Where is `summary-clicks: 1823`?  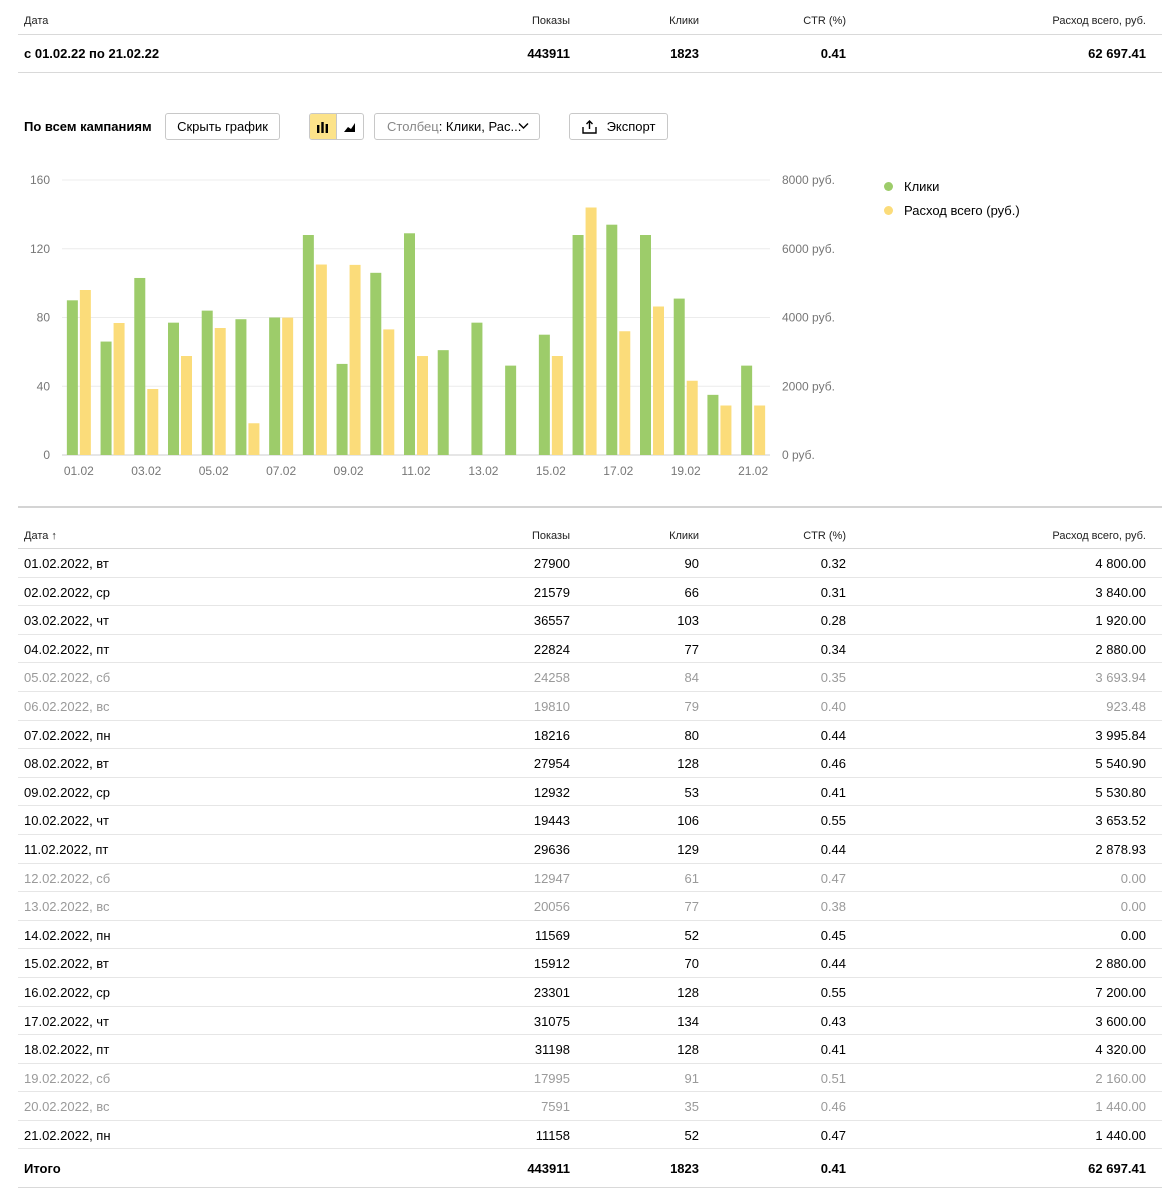 summary-clicks: 1823 is located at coordinates (684, 53).